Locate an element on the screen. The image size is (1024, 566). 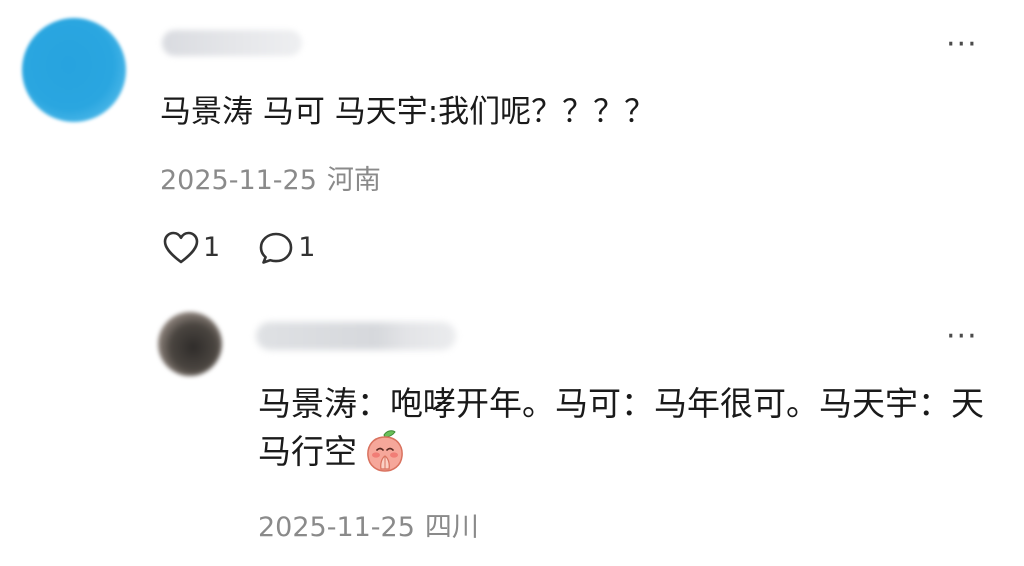
reply-avatar is located at coordinates (190, 344).